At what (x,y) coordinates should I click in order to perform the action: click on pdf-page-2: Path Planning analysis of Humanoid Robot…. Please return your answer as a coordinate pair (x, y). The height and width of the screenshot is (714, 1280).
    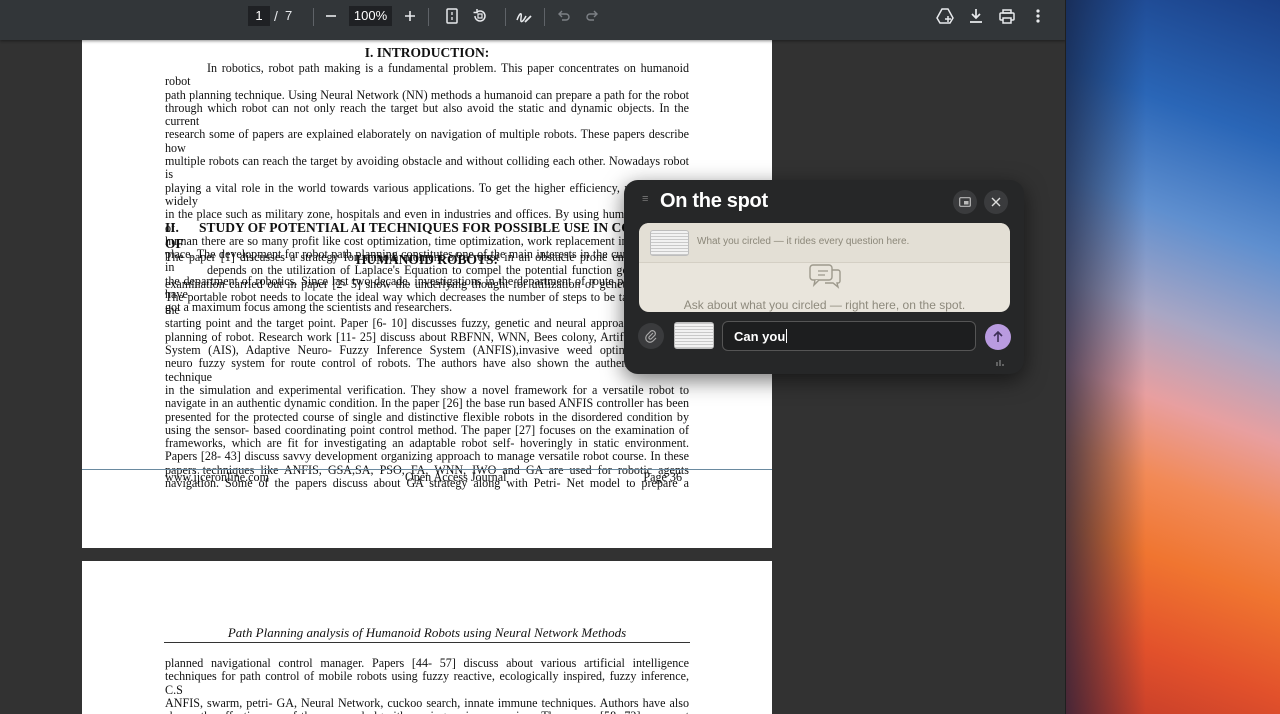
    Looking at the image, I should click on (427, 637).